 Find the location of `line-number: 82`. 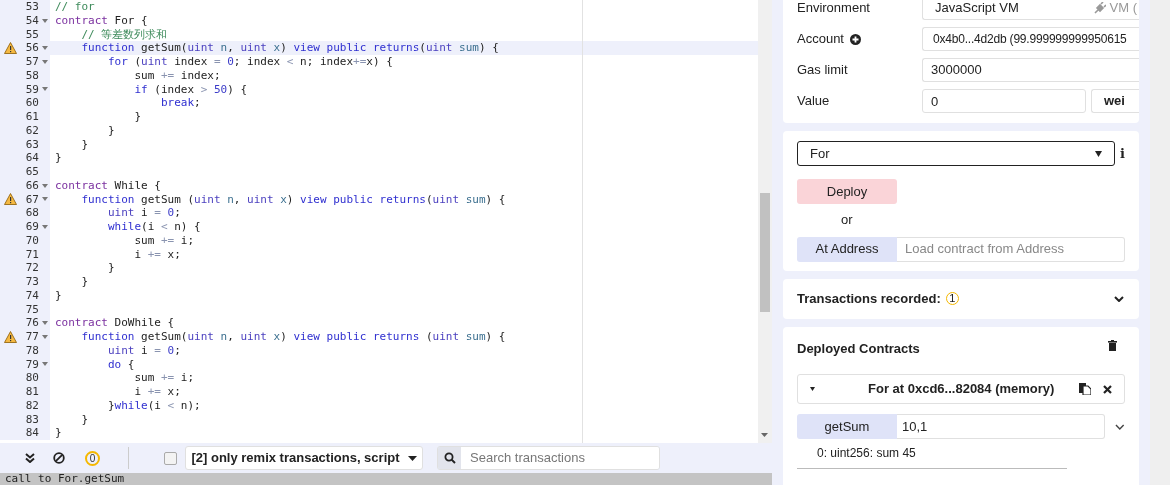

line-number: 82 is located at coordinates (31, 405).